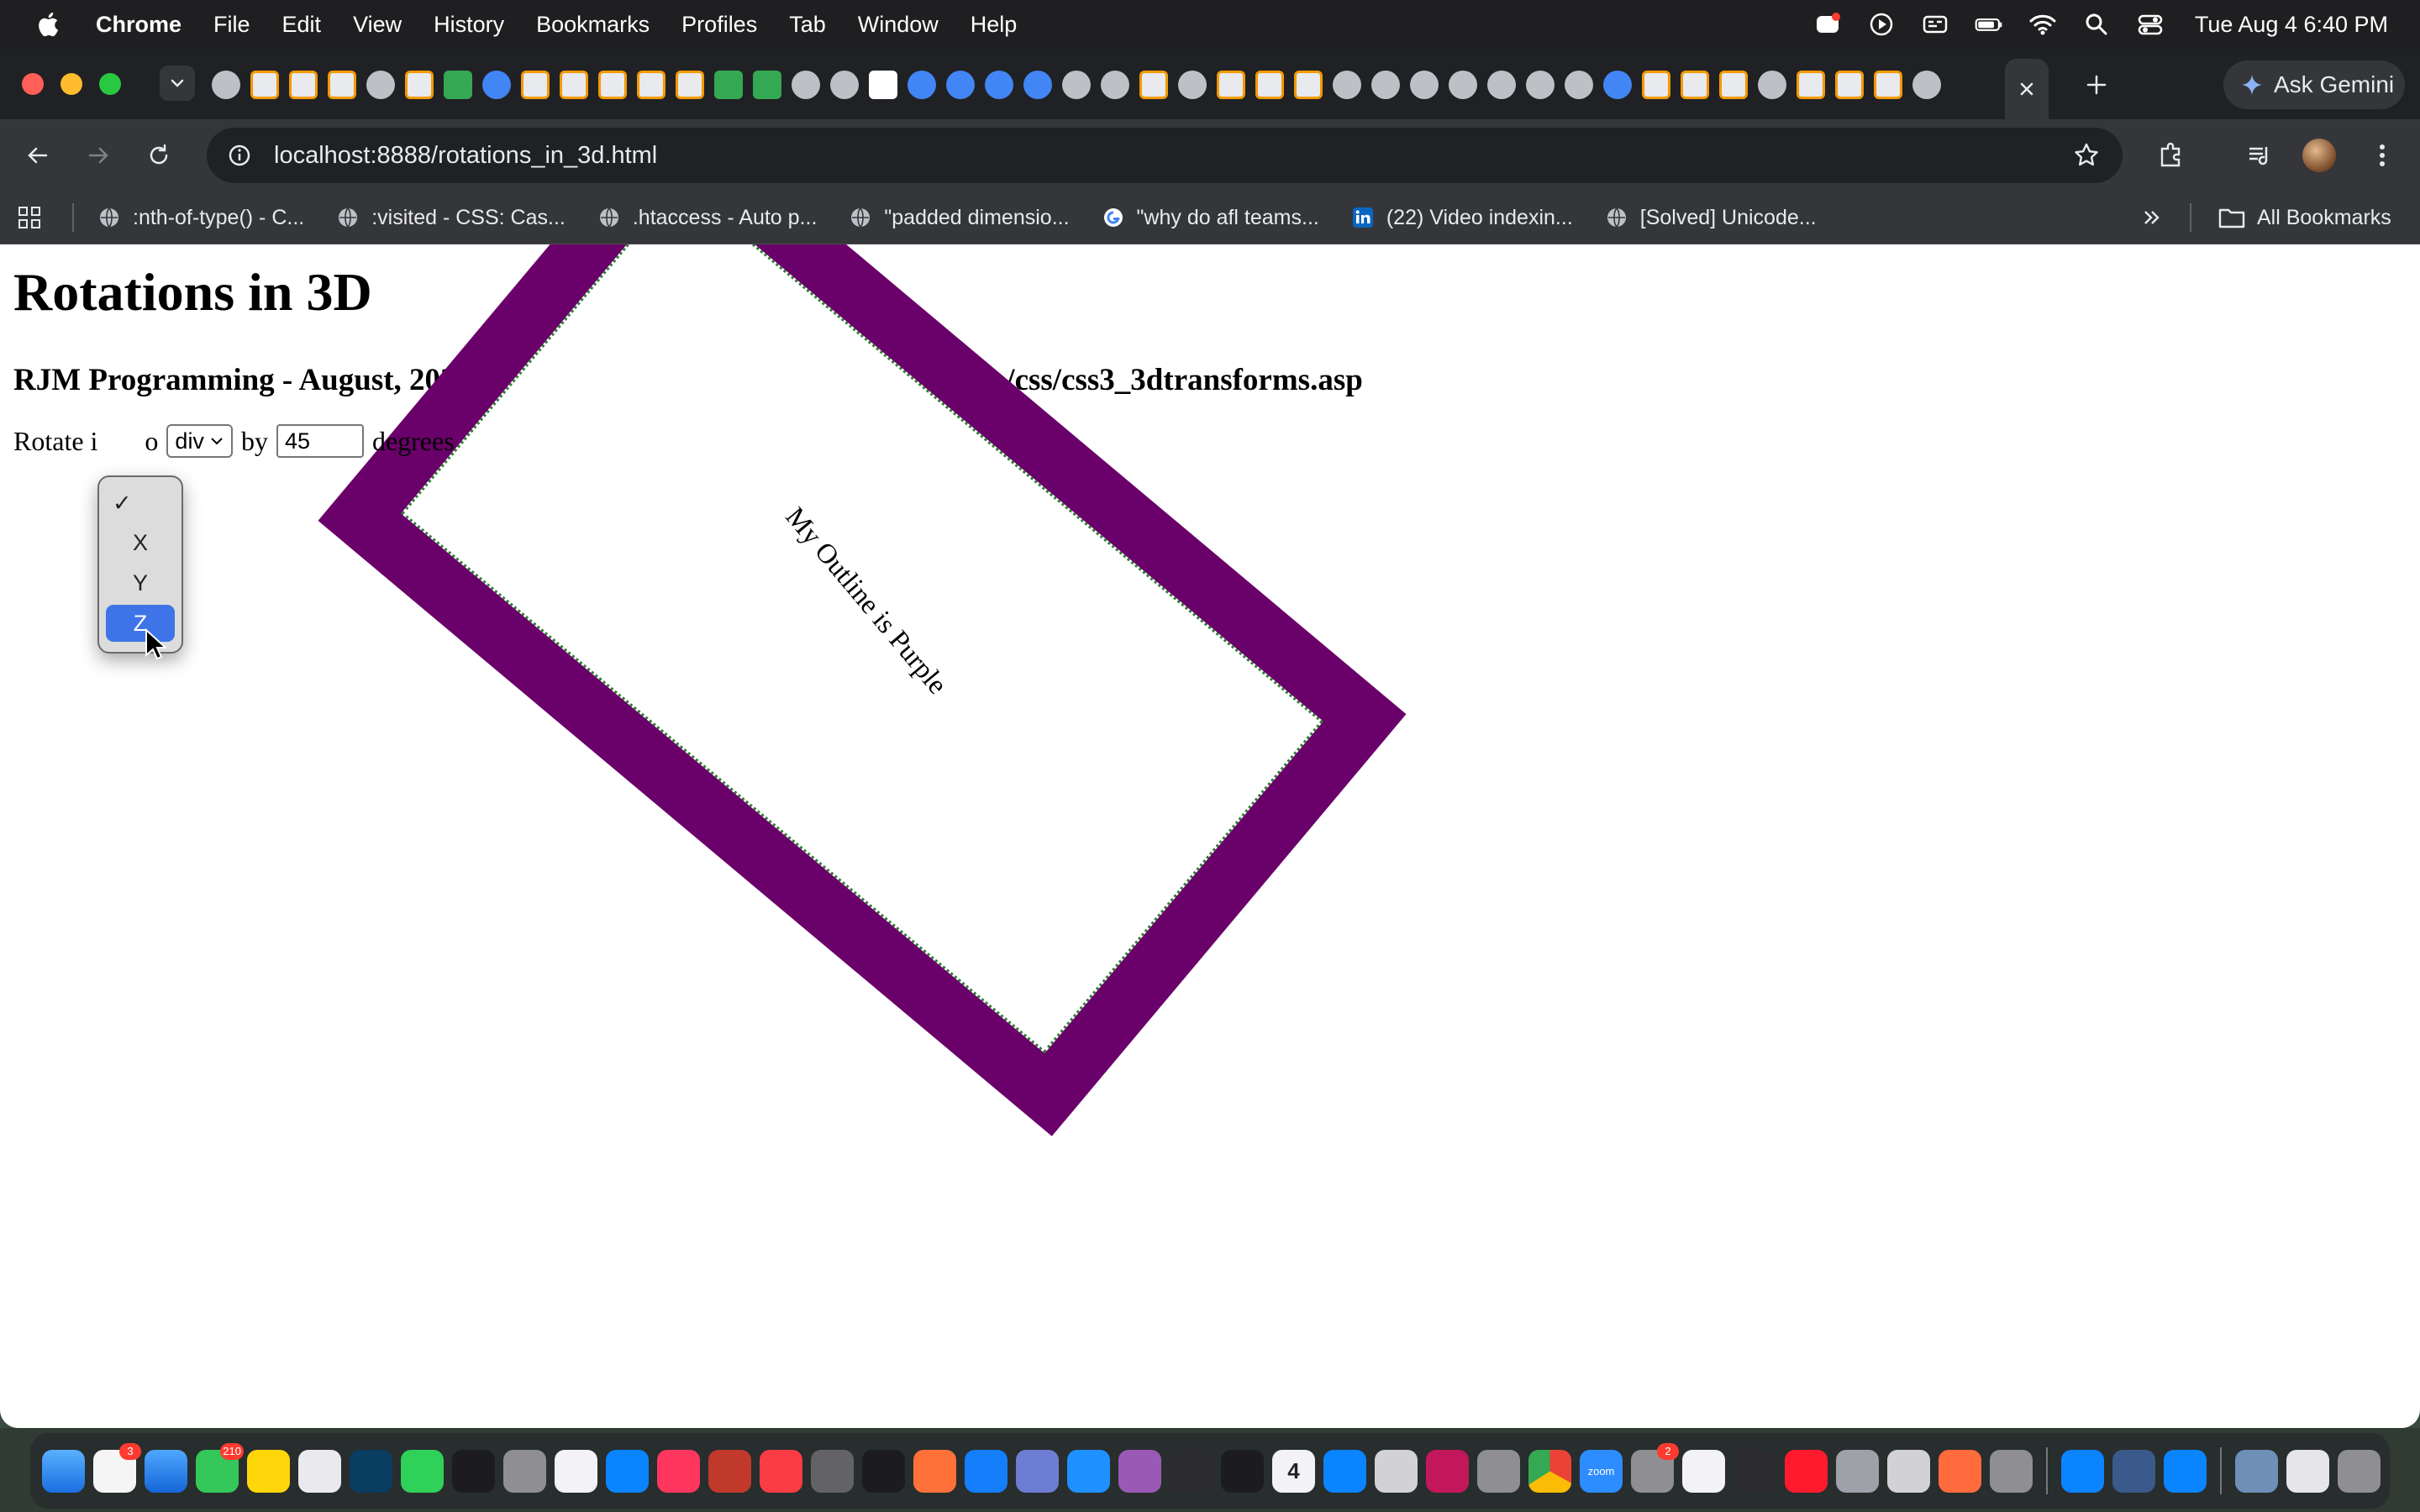 This screenshot has width=2420, height=1512. What do you see at coordinates (2096, 84) in the screenshot?
I see `new-tab-button` at bounding box center [2096, 84].